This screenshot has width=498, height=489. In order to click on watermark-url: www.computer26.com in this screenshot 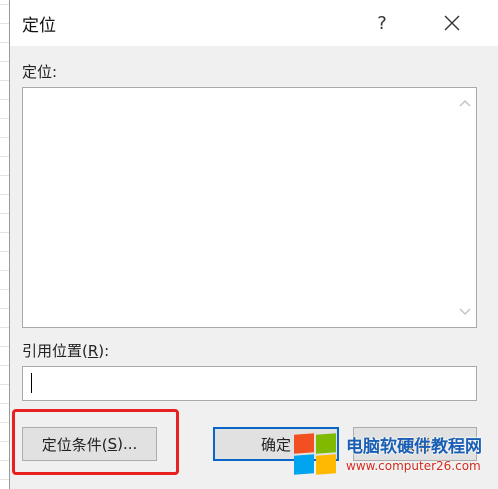, I will do `click(413, 466)`.